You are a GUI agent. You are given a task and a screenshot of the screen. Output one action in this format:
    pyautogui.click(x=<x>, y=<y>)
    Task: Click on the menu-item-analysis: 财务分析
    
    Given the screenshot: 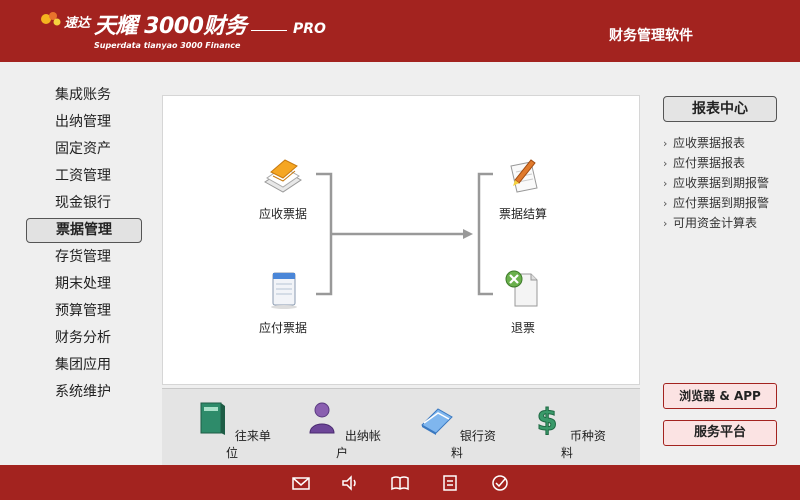 What is the action you would take?
    pyautogui.click(x=84, y=338)
    